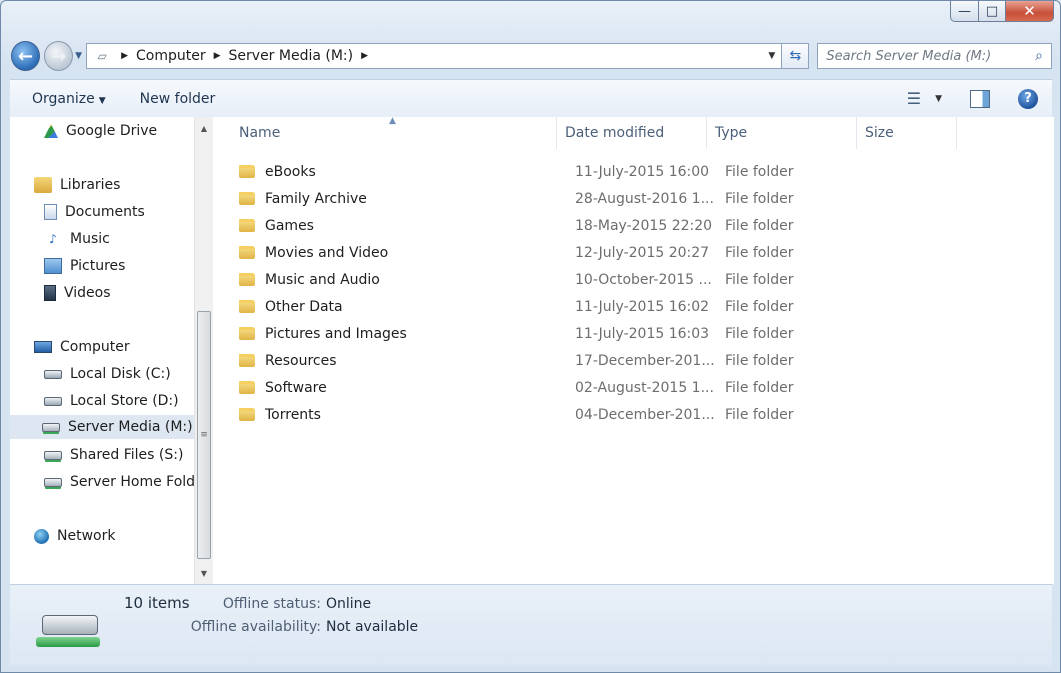 This screenshot has height=673, width=1061. Describe the element at coordinates (336, 333) in the screenshot. I see `file-name: Pictures and Images` at that location.